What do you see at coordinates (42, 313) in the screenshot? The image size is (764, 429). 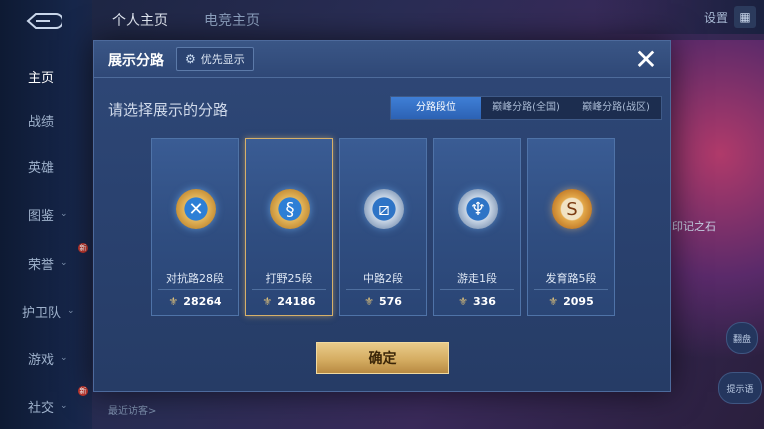 I see `sidebar-item-label: 护卫队` at bounding box center [42, 313].